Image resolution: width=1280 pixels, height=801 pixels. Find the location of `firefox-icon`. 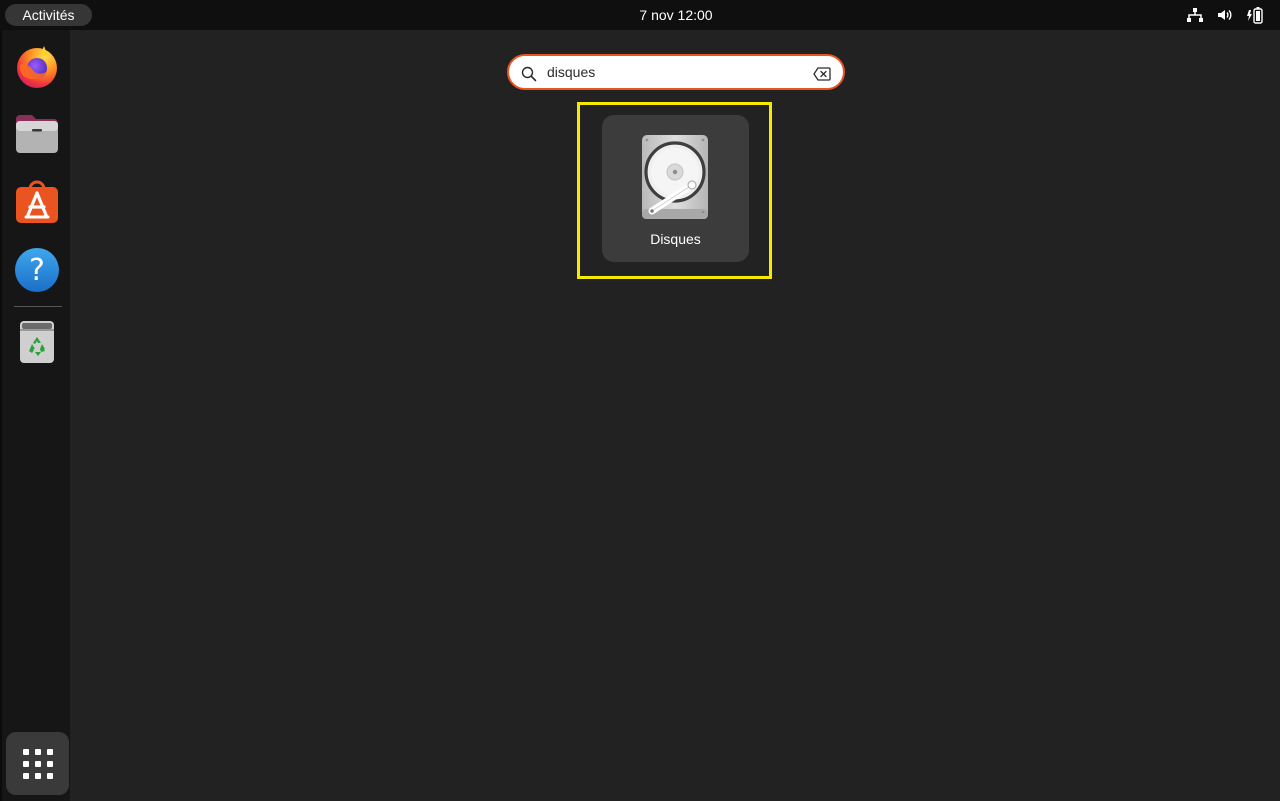

firefox-icon is located at coordinates (37, 67).